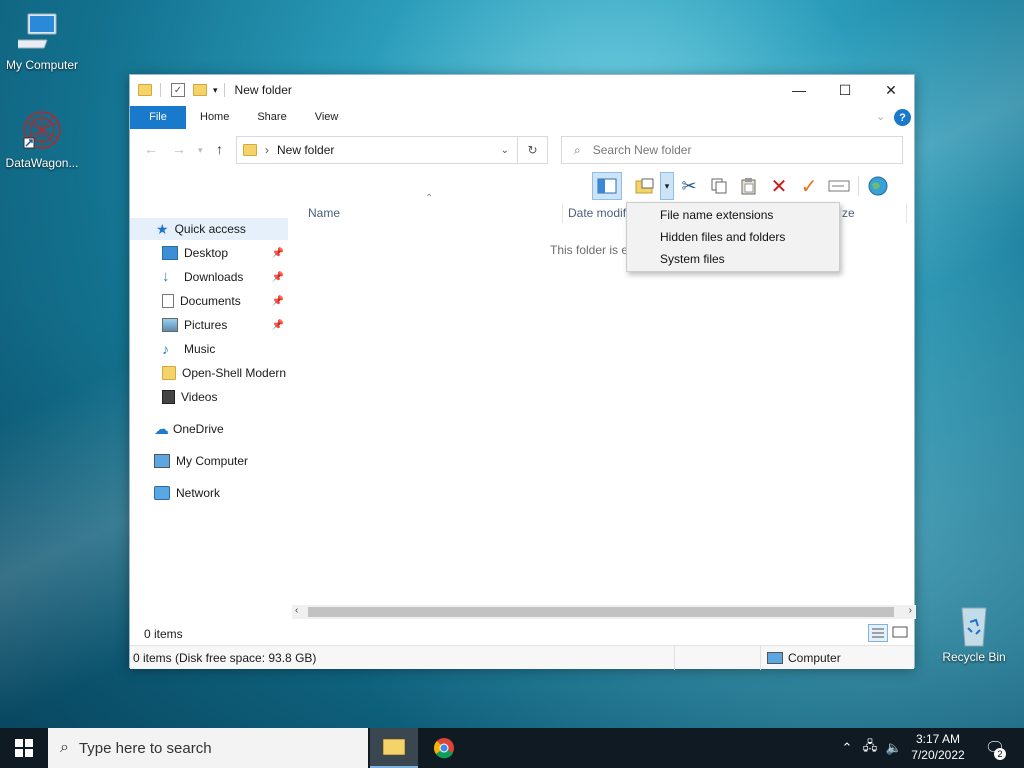 The width and height of the screenshot is (1024, 768). I want to click on copy-icon, so click(719, 186).